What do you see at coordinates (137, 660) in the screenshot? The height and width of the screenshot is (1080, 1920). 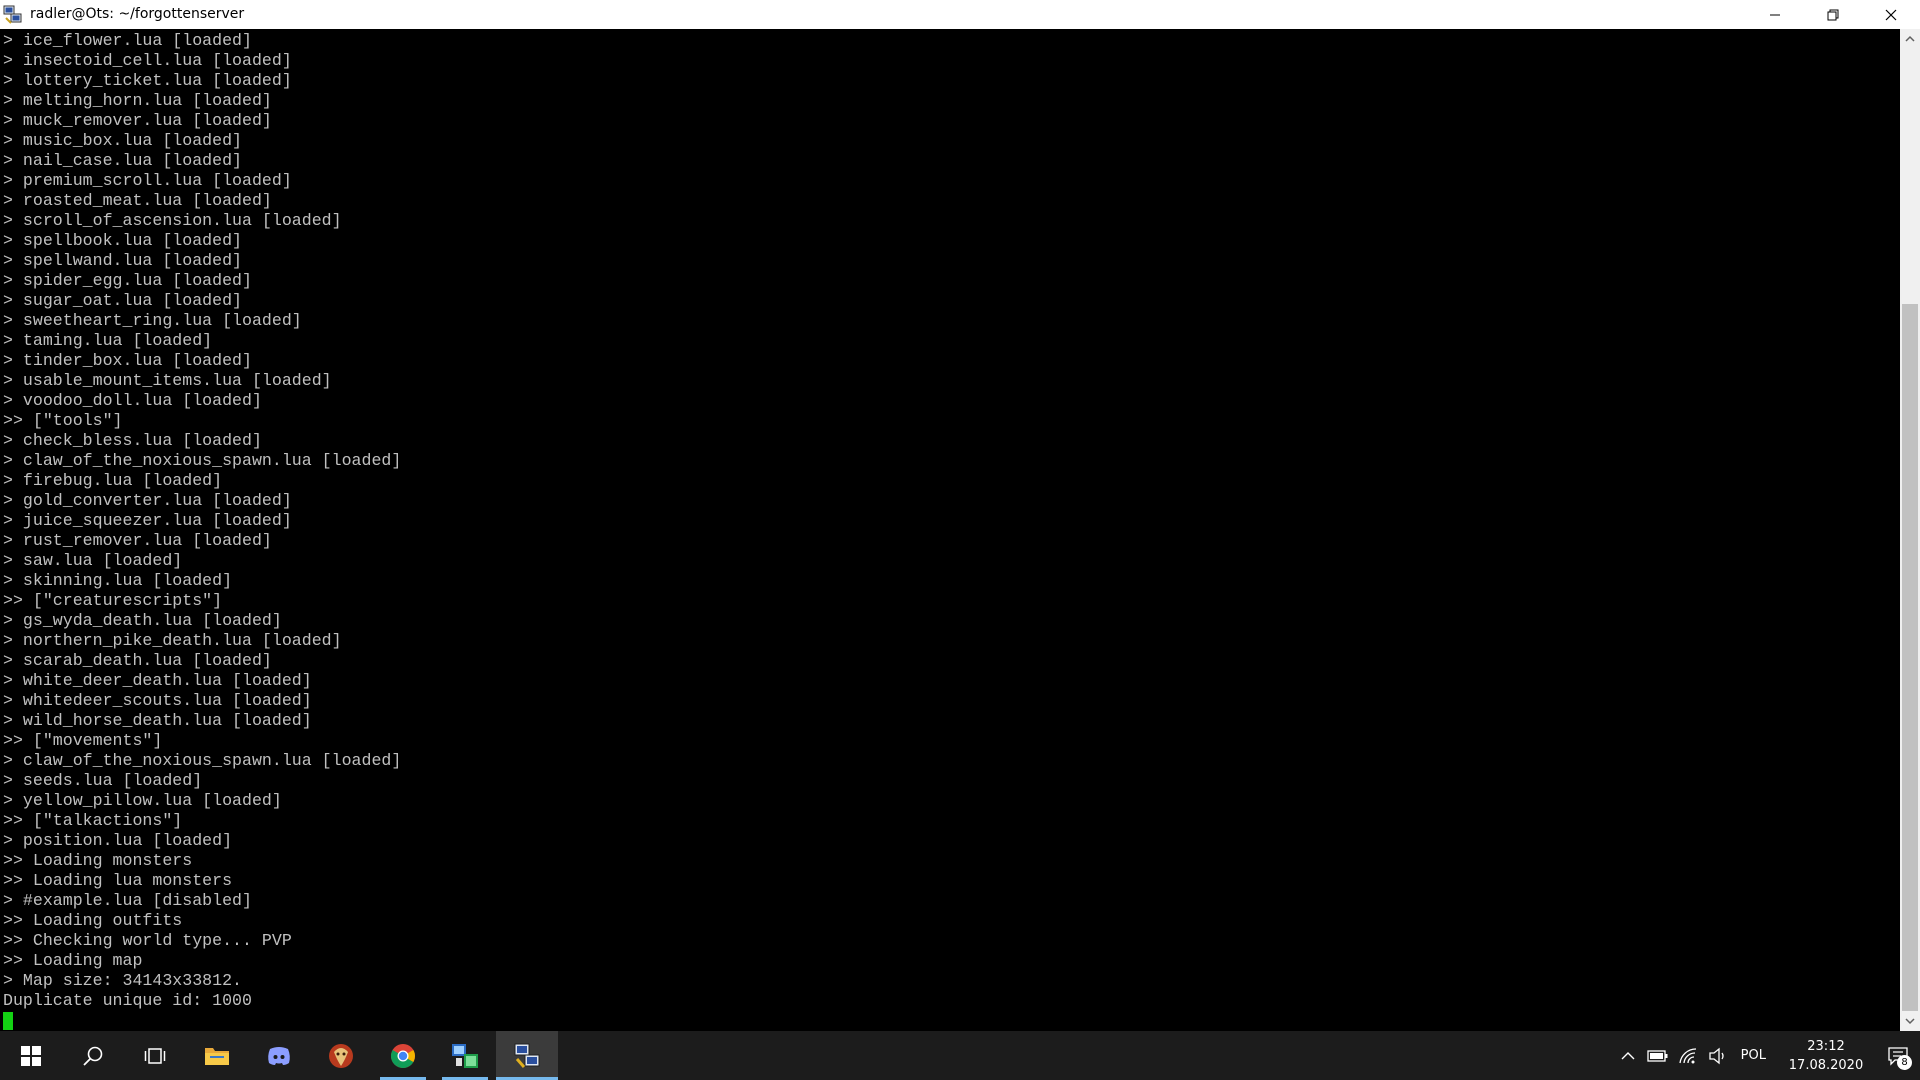 I see `terminal-line: > scarab_death.lua [loaded]` at bounding box center [137, 660].